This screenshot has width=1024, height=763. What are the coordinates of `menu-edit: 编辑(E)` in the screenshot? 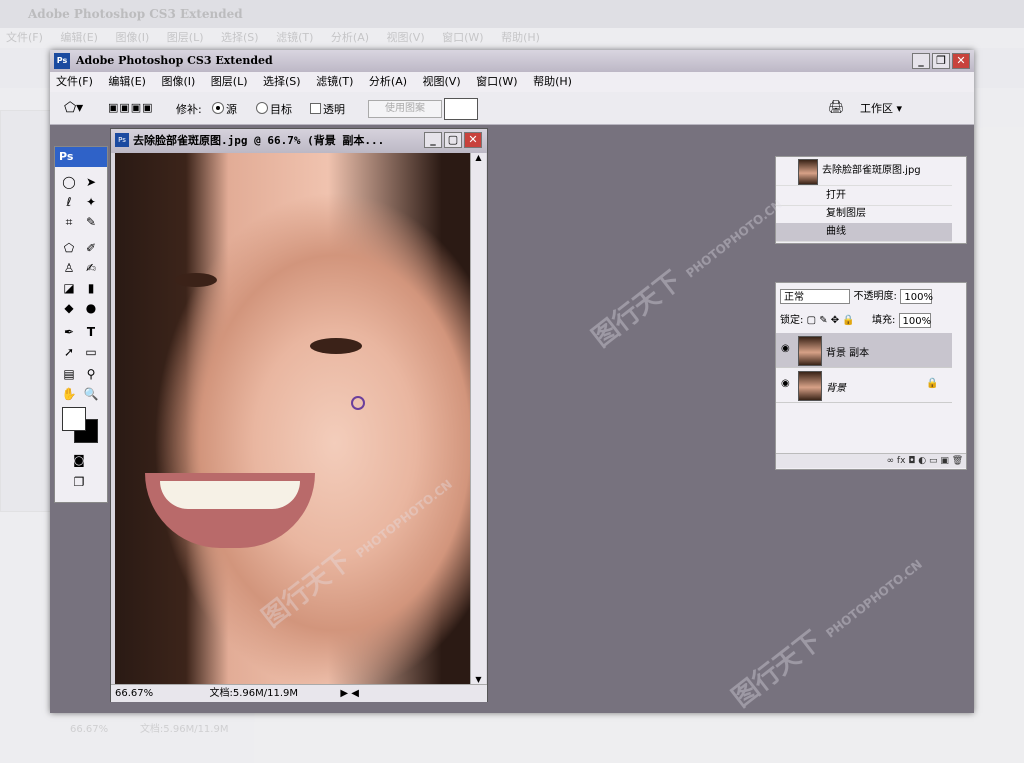 It's located at (127, 82).